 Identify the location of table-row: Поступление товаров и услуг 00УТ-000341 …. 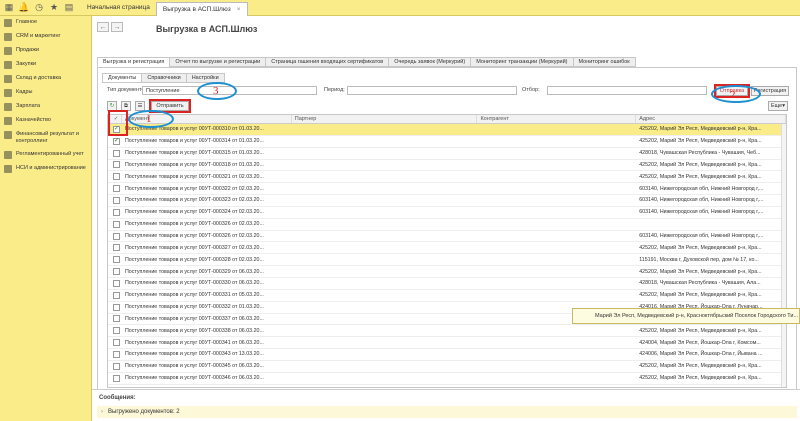
(447, 343).